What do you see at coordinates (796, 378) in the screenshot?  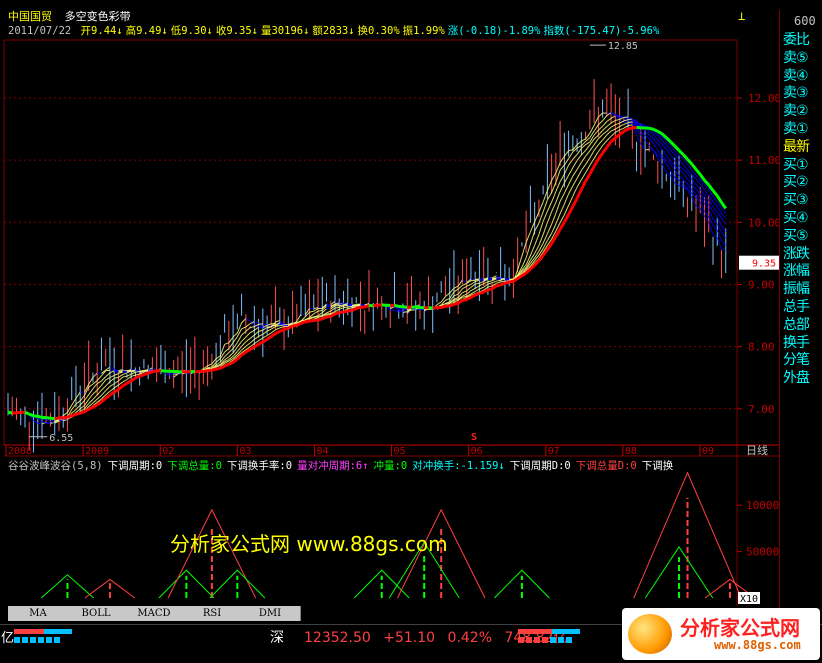 I see `quote-panel-item: 外盘` at bounding box center [796, 378].